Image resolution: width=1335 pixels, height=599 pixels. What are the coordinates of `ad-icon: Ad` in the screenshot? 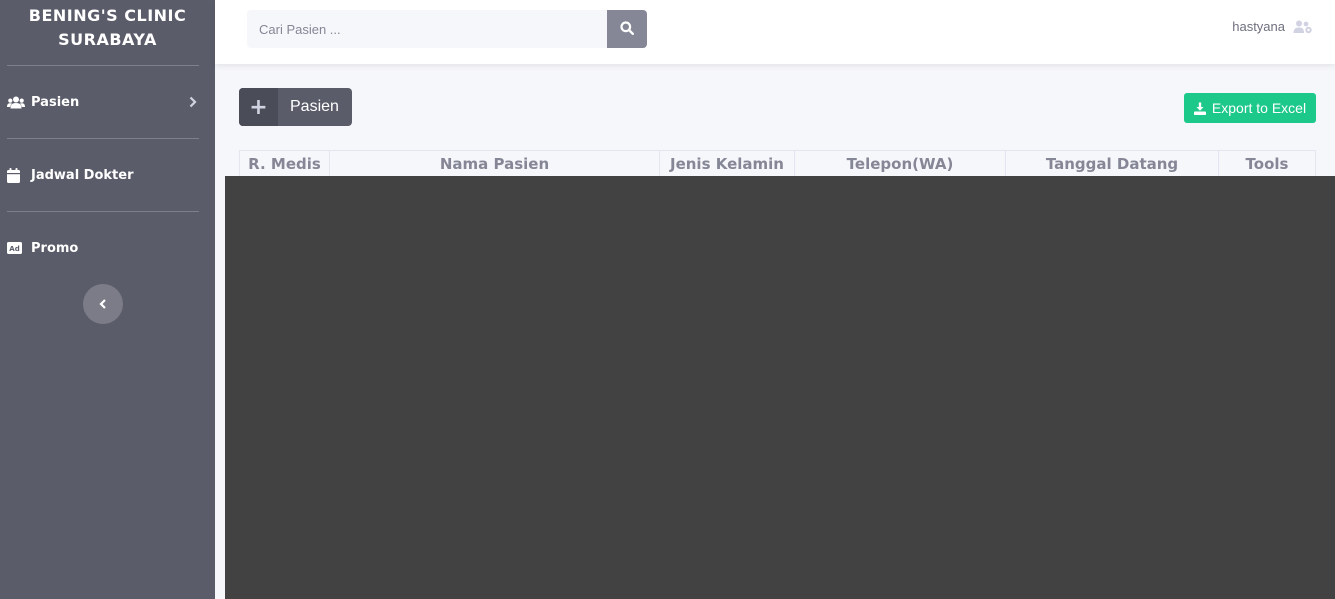 It's located at (16, 248).